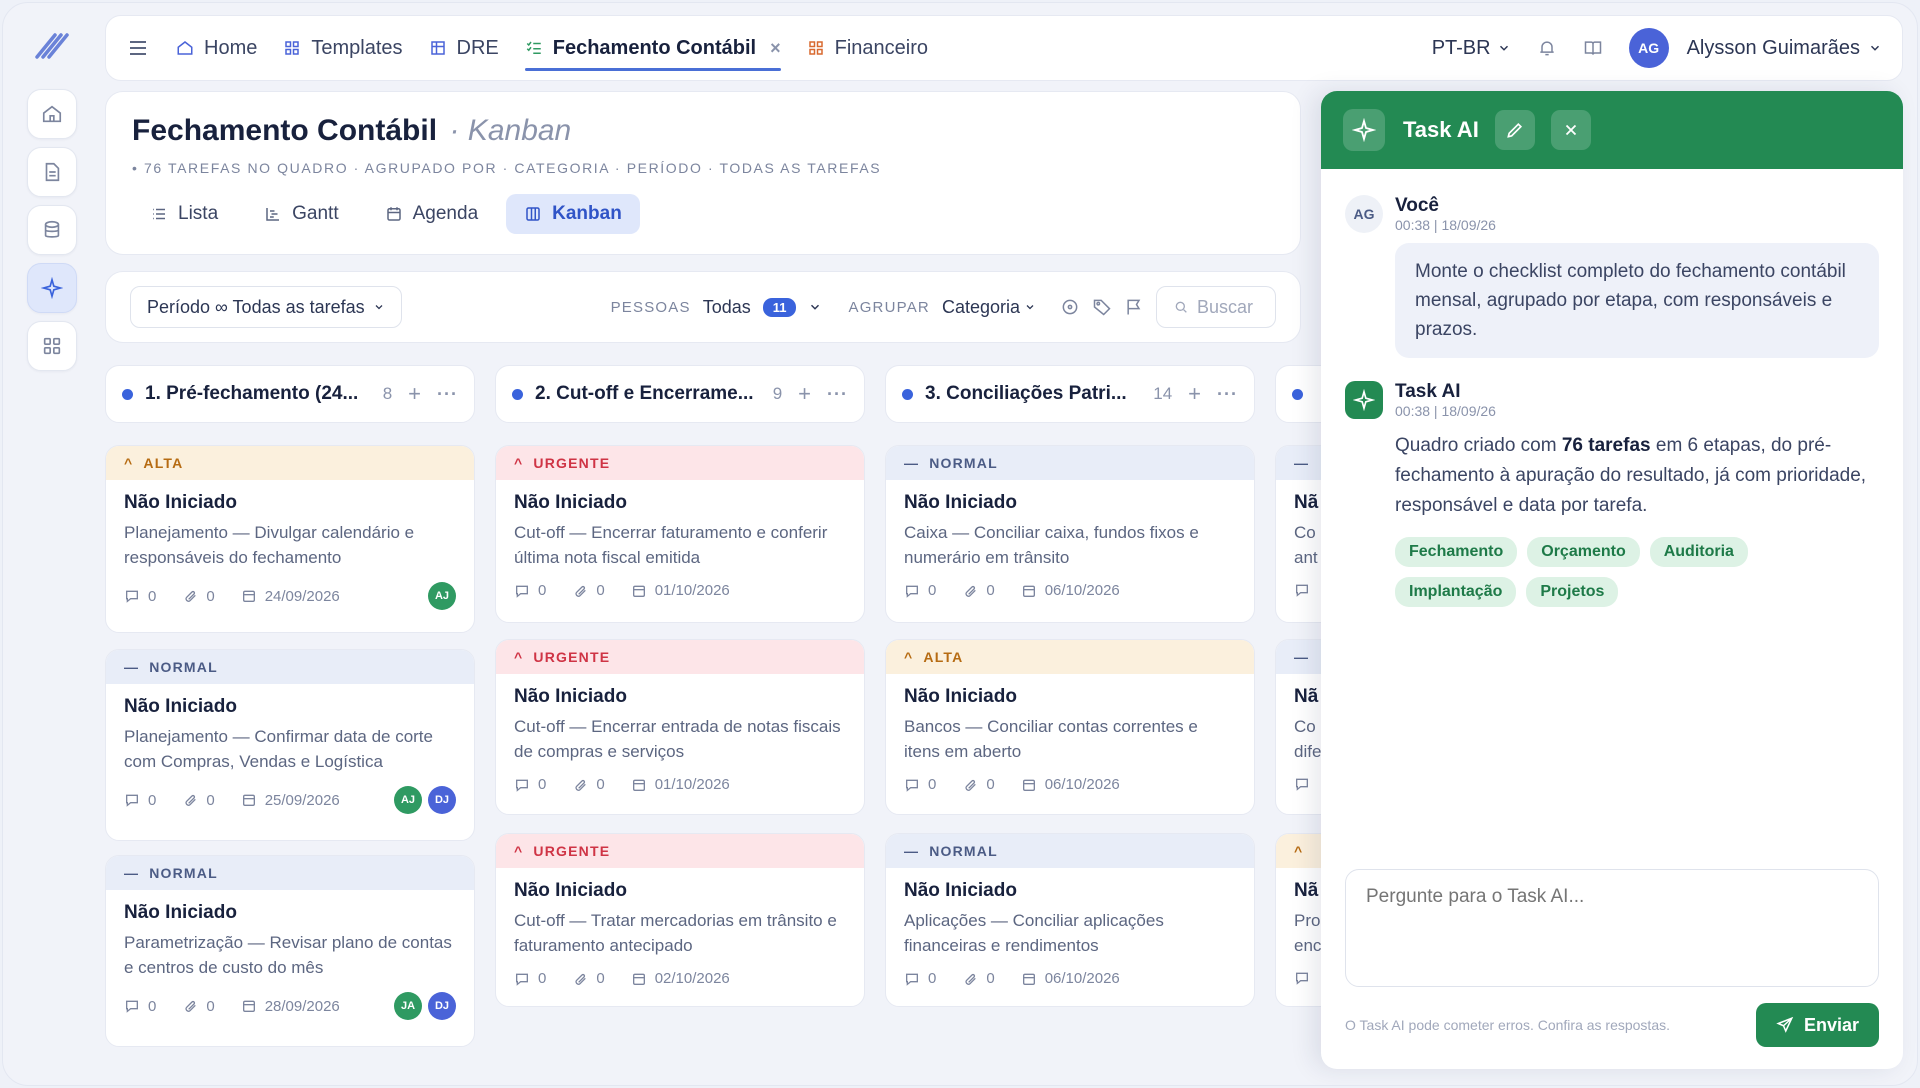  I want to click on chip-fechamento: Fechamento, so click(1456, 552).